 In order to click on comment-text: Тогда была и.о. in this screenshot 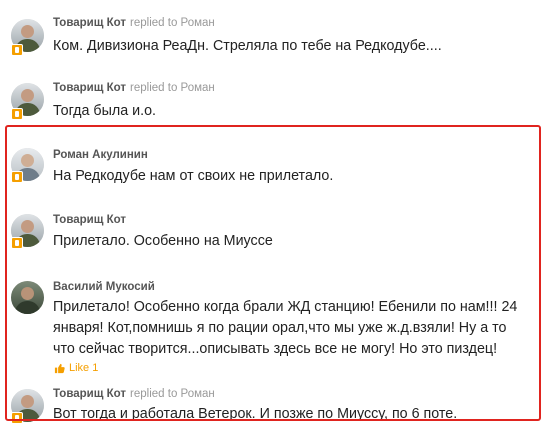, I will do `click(105, 111)`.